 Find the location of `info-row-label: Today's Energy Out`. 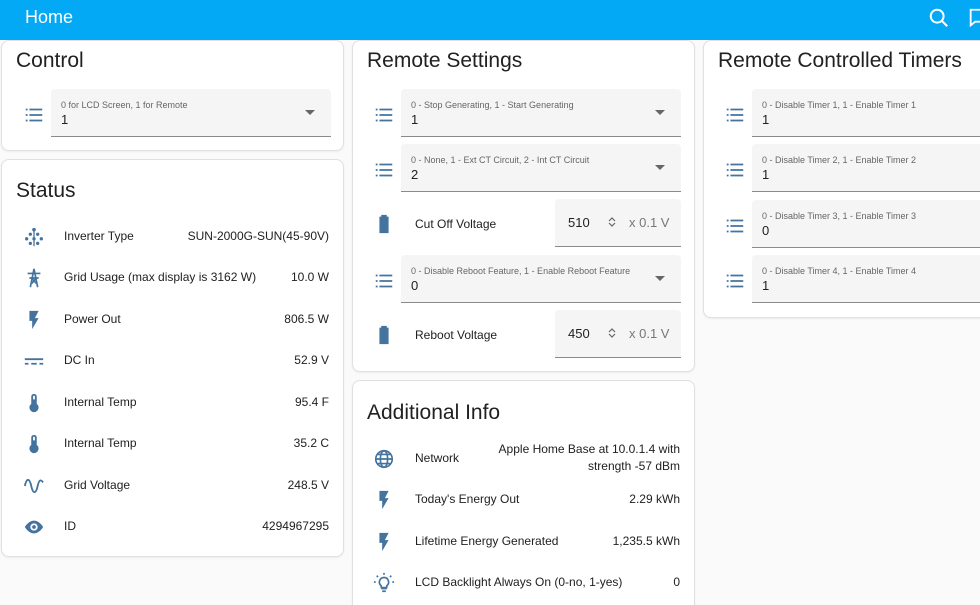

info-row-label: Today's Energy Out is located at coordinates (467, 499).